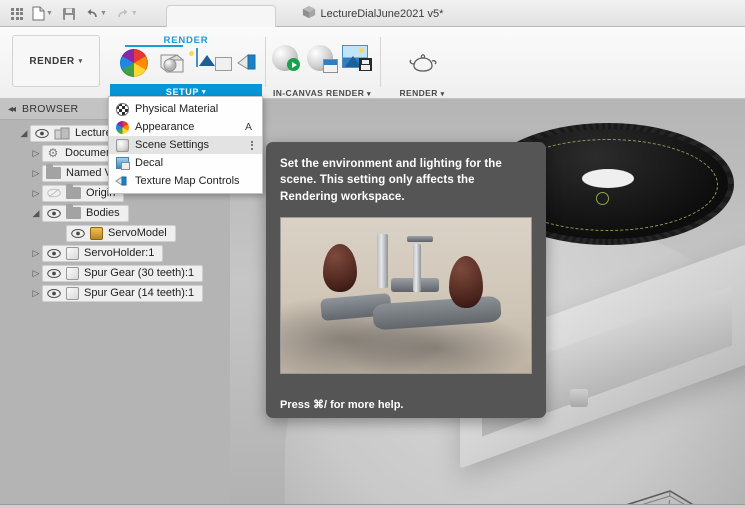  Describe the element at coordinates (137, 233) in the screenshot. I see `tree-item-label: ServoModel` at that location.